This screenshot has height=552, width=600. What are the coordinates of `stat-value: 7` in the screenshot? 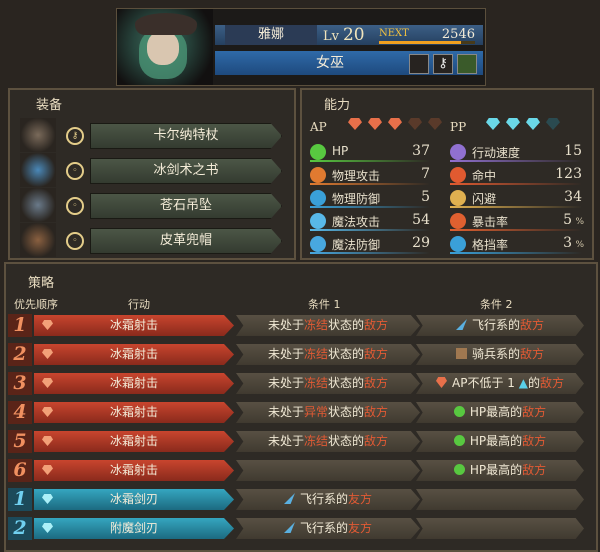 It's located at (425, 174).